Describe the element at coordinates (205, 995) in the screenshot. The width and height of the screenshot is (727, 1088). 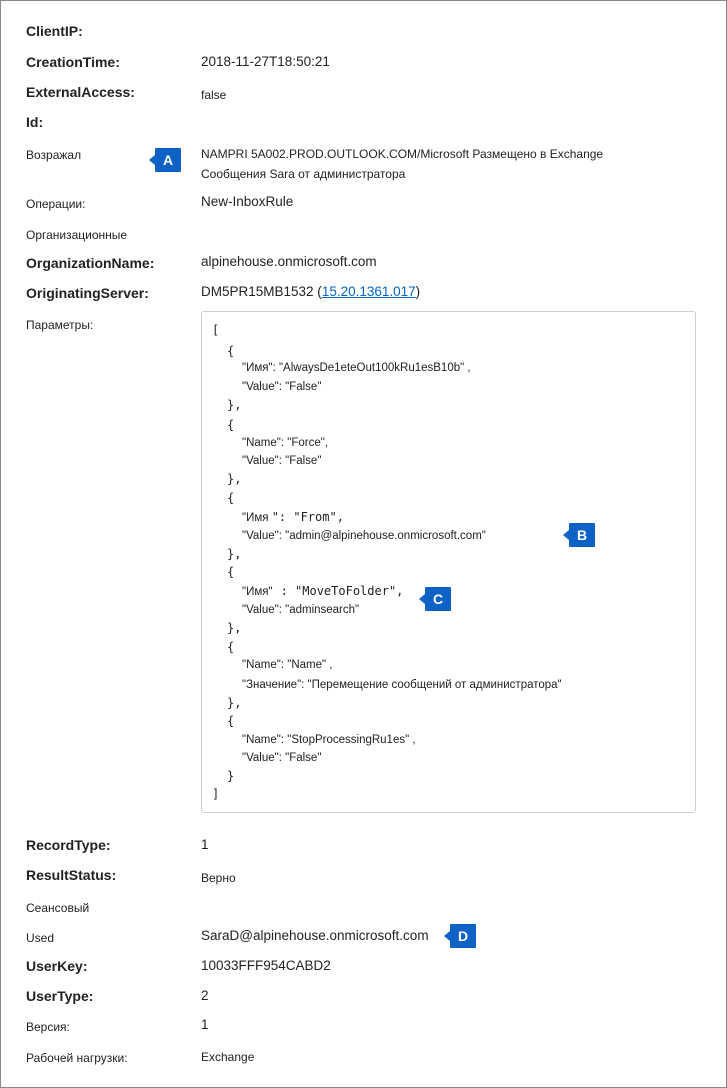
I see `user-type-value: 2` at that location.